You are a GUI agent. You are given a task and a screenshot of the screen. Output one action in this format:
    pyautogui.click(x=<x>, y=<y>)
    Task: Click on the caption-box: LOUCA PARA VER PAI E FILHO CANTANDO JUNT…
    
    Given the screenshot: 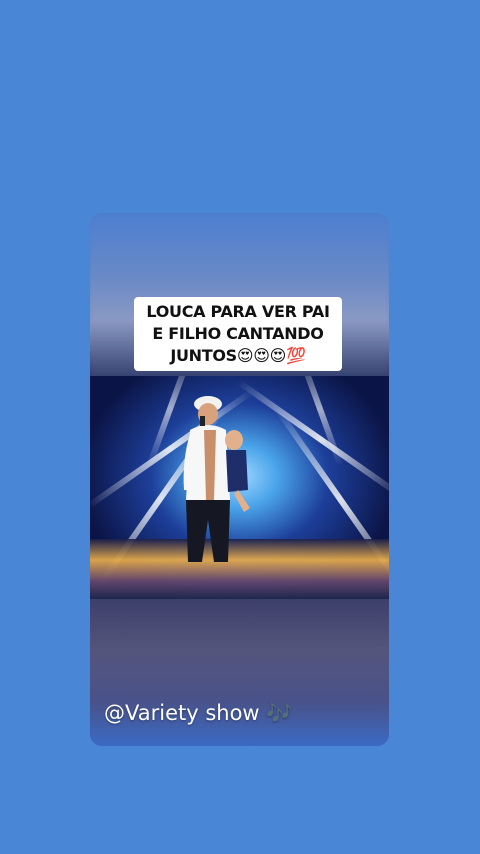 What is the action you would take?
    pyautogui.click(x=238, y=334)
    